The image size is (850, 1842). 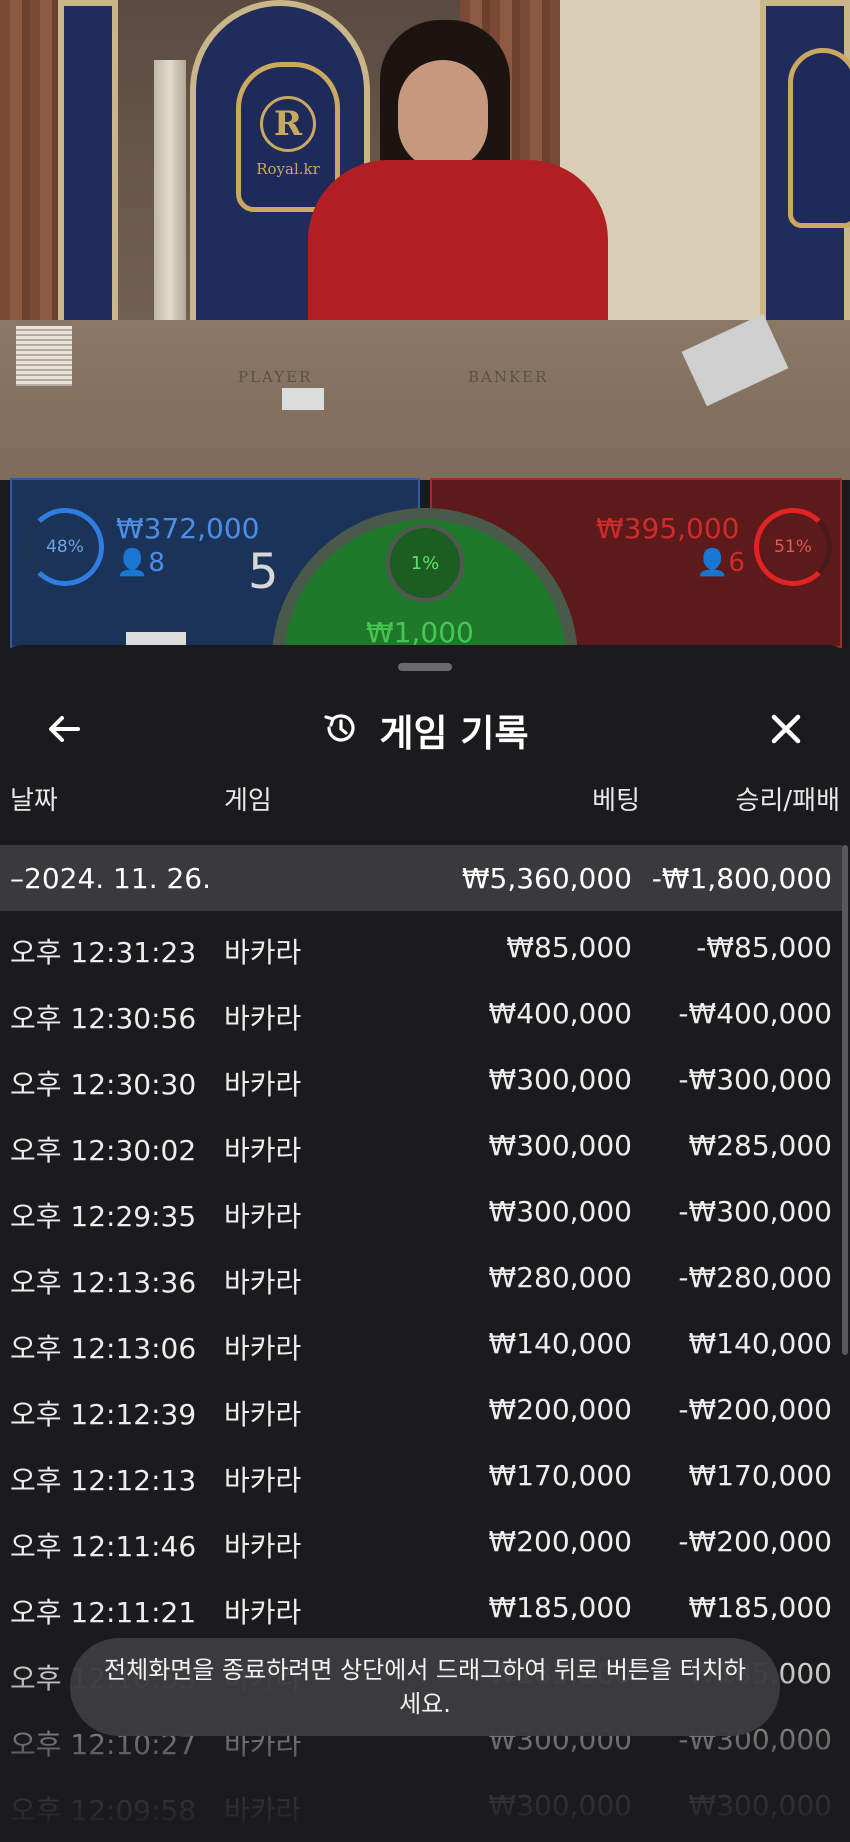 I want to click on row-win-loss: ₩285,000, so click(x=760, y=1145).